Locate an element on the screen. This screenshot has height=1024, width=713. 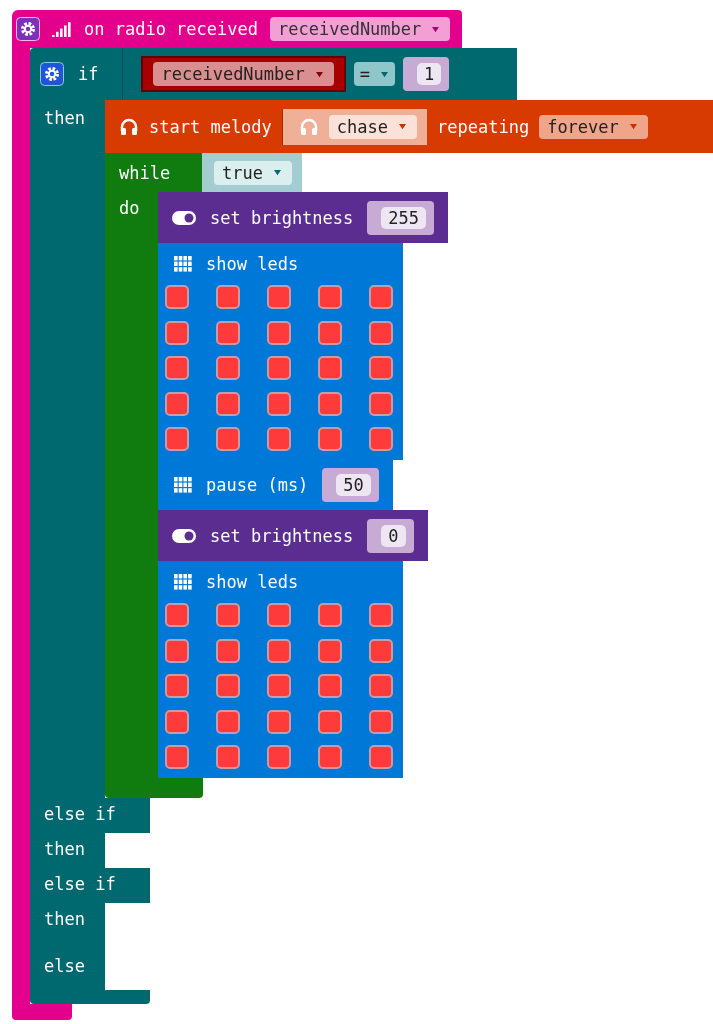
signal-icon is located at coordinates (62, 29).